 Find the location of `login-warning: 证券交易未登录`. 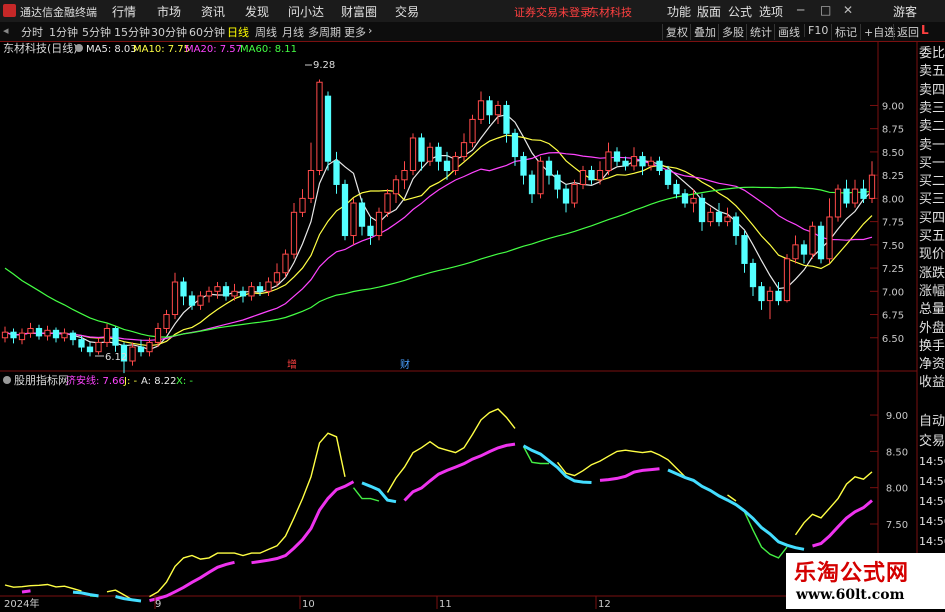

login-warning: 证券交易未登录 is located at coordinates (552, 12).